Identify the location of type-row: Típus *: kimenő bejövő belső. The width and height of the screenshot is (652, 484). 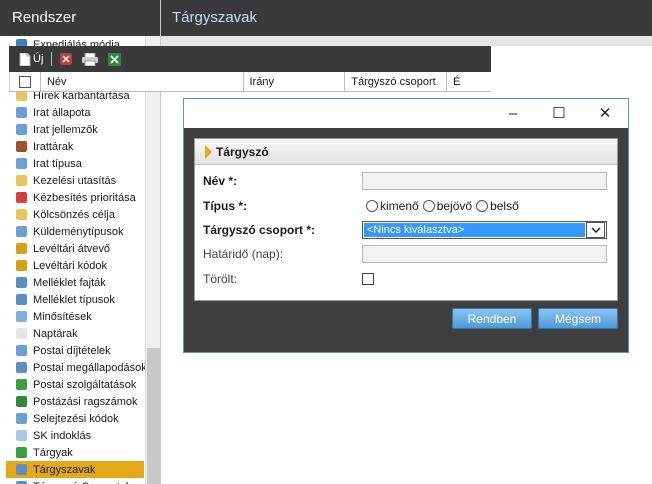
(408, 206).